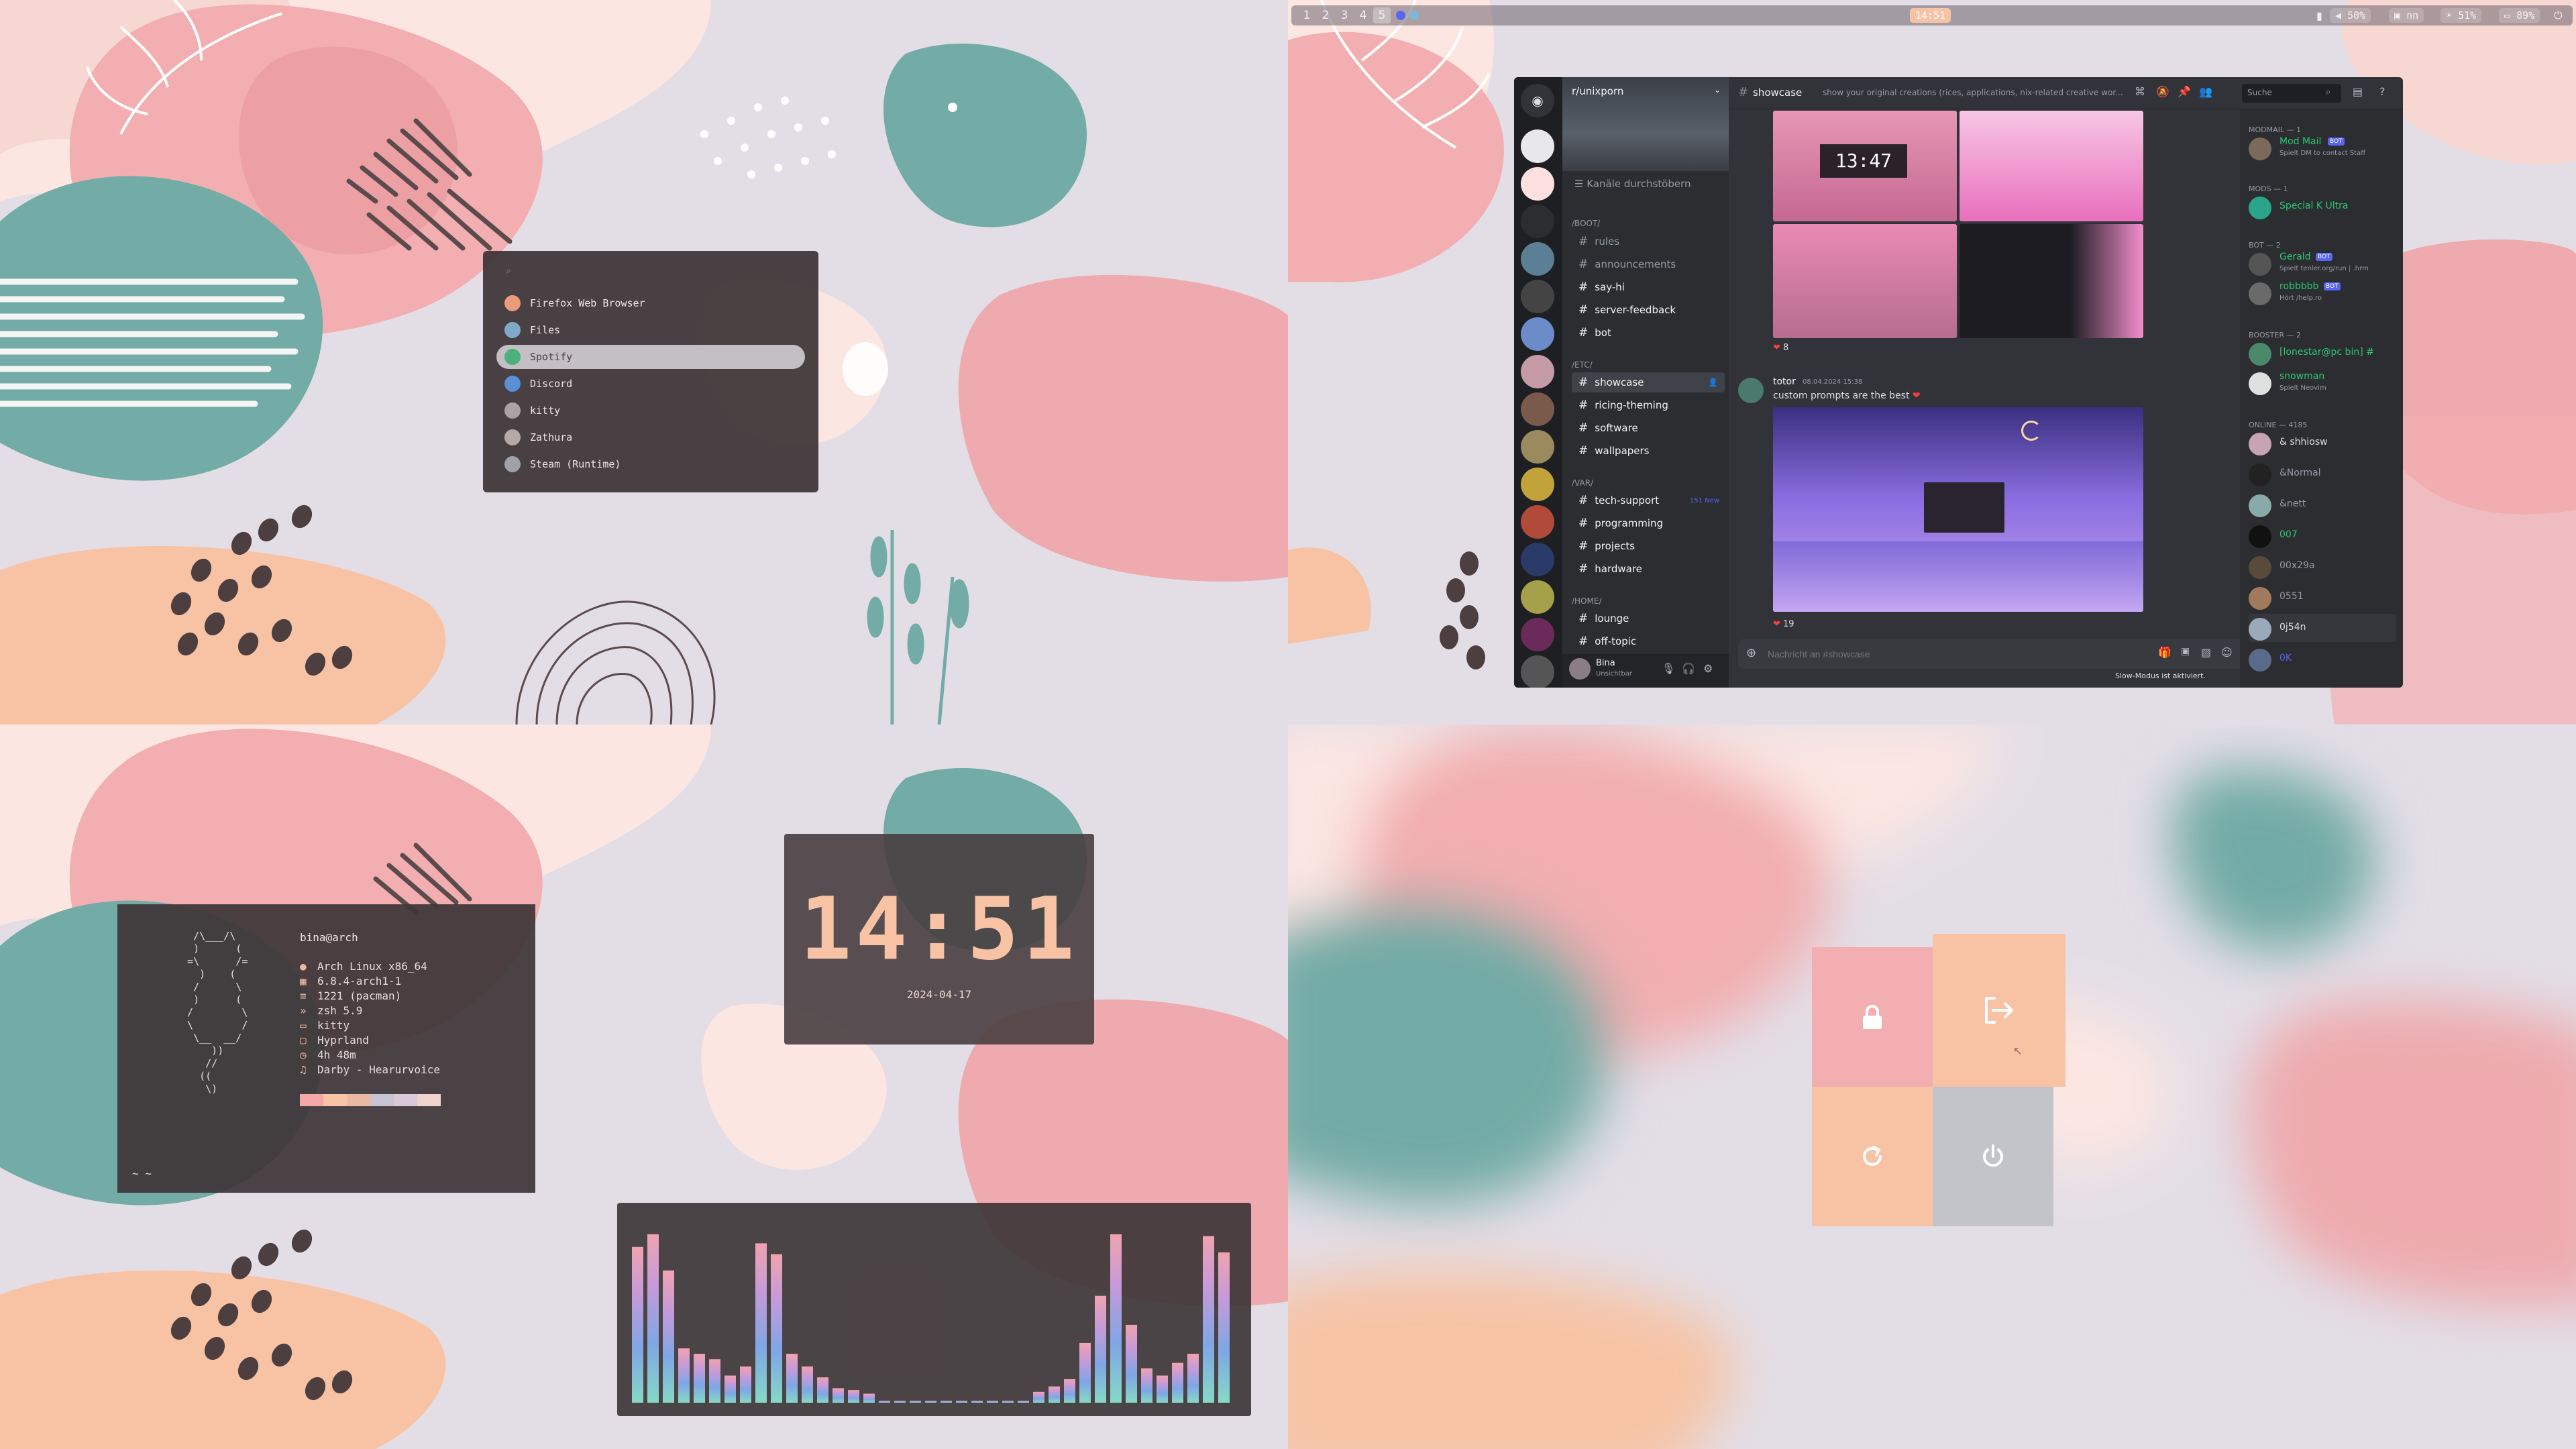 The height and width of the screenshot is (1449, 2576). What do you see at coordinates (2350, 15) in the screenshot?
I see `volume-indicator: ◀ 50%` at bounding box center [2350, 15].